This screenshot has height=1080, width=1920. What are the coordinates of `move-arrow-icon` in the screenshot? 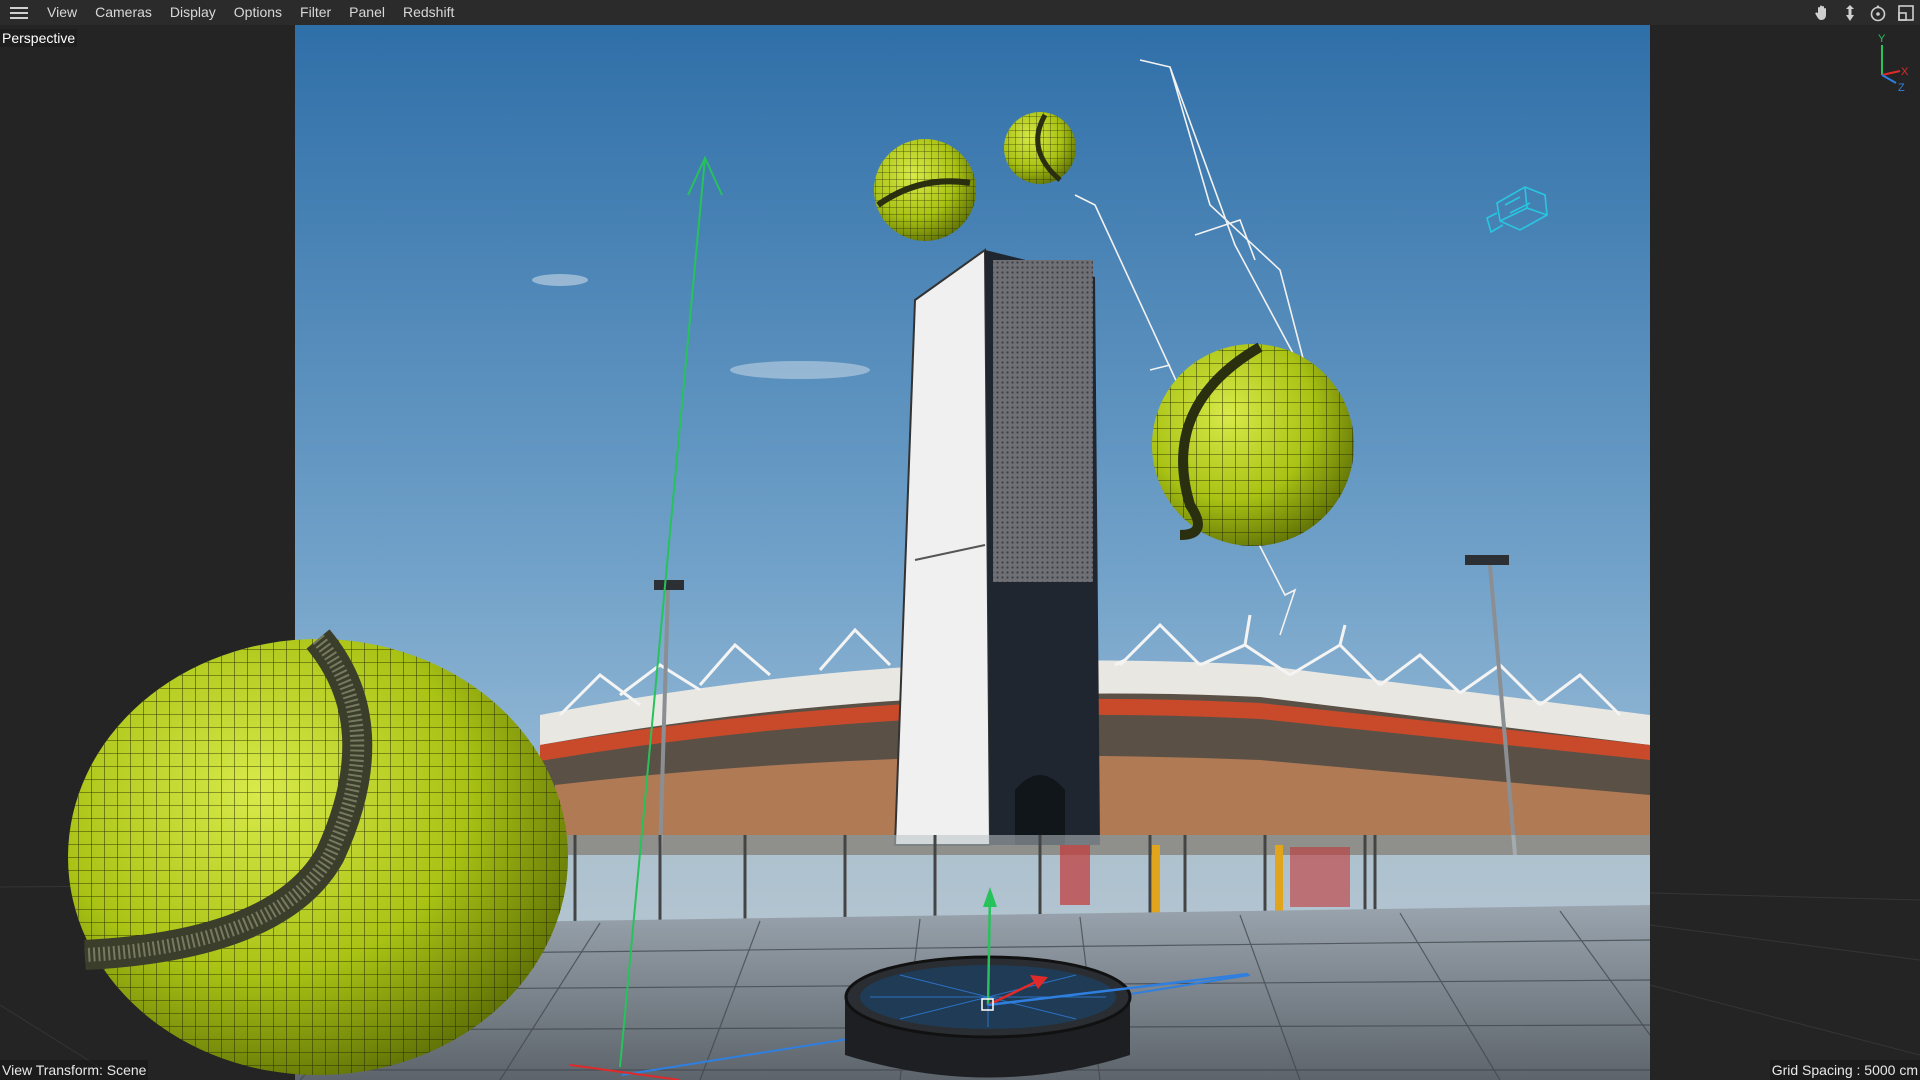 It's located at (1850, 13).